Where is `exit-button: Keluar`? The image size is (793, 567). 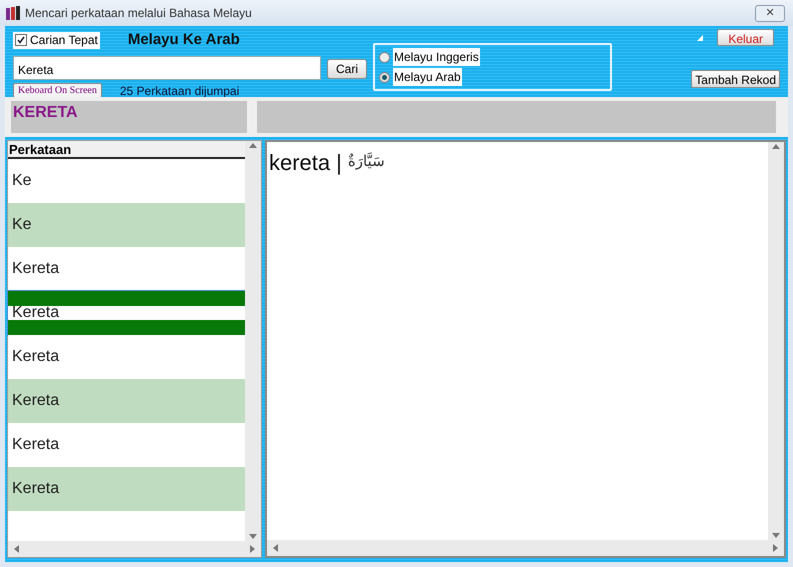 exit-button: Keluar is located at coordinates (745, 37).